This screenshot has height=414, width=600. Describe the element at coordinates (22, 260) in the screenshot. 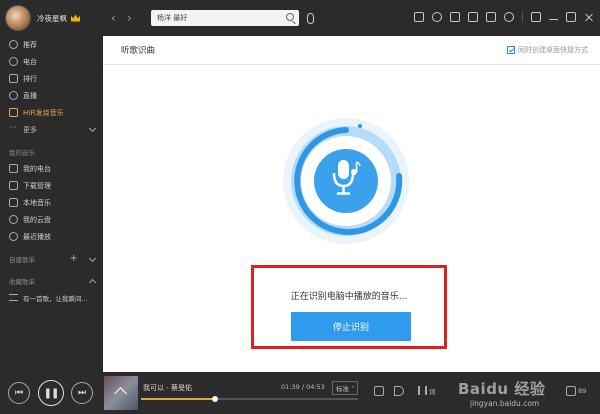

I see `section-title-created-label: 自建歌单` at that location.